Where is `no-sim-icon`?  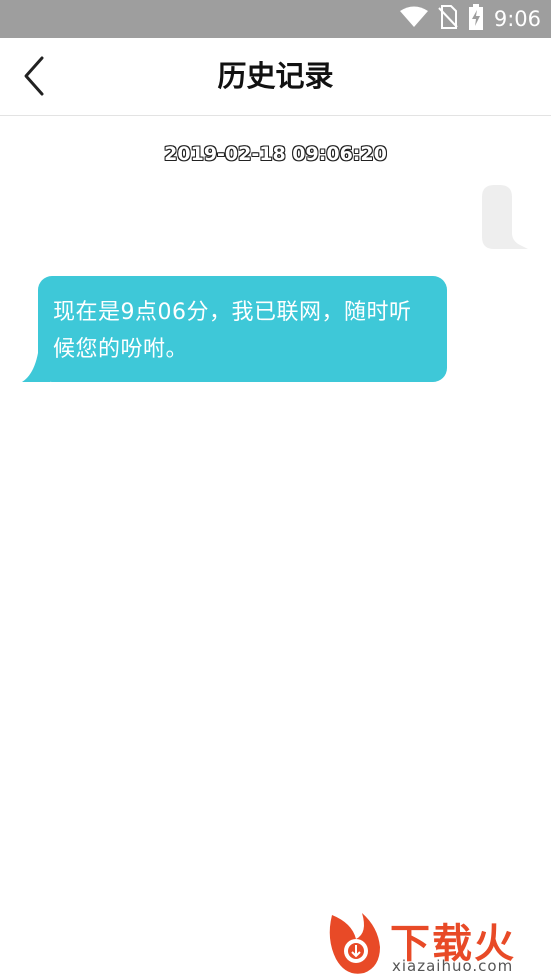
no-sim-icon is located at coordinates (448, 19).